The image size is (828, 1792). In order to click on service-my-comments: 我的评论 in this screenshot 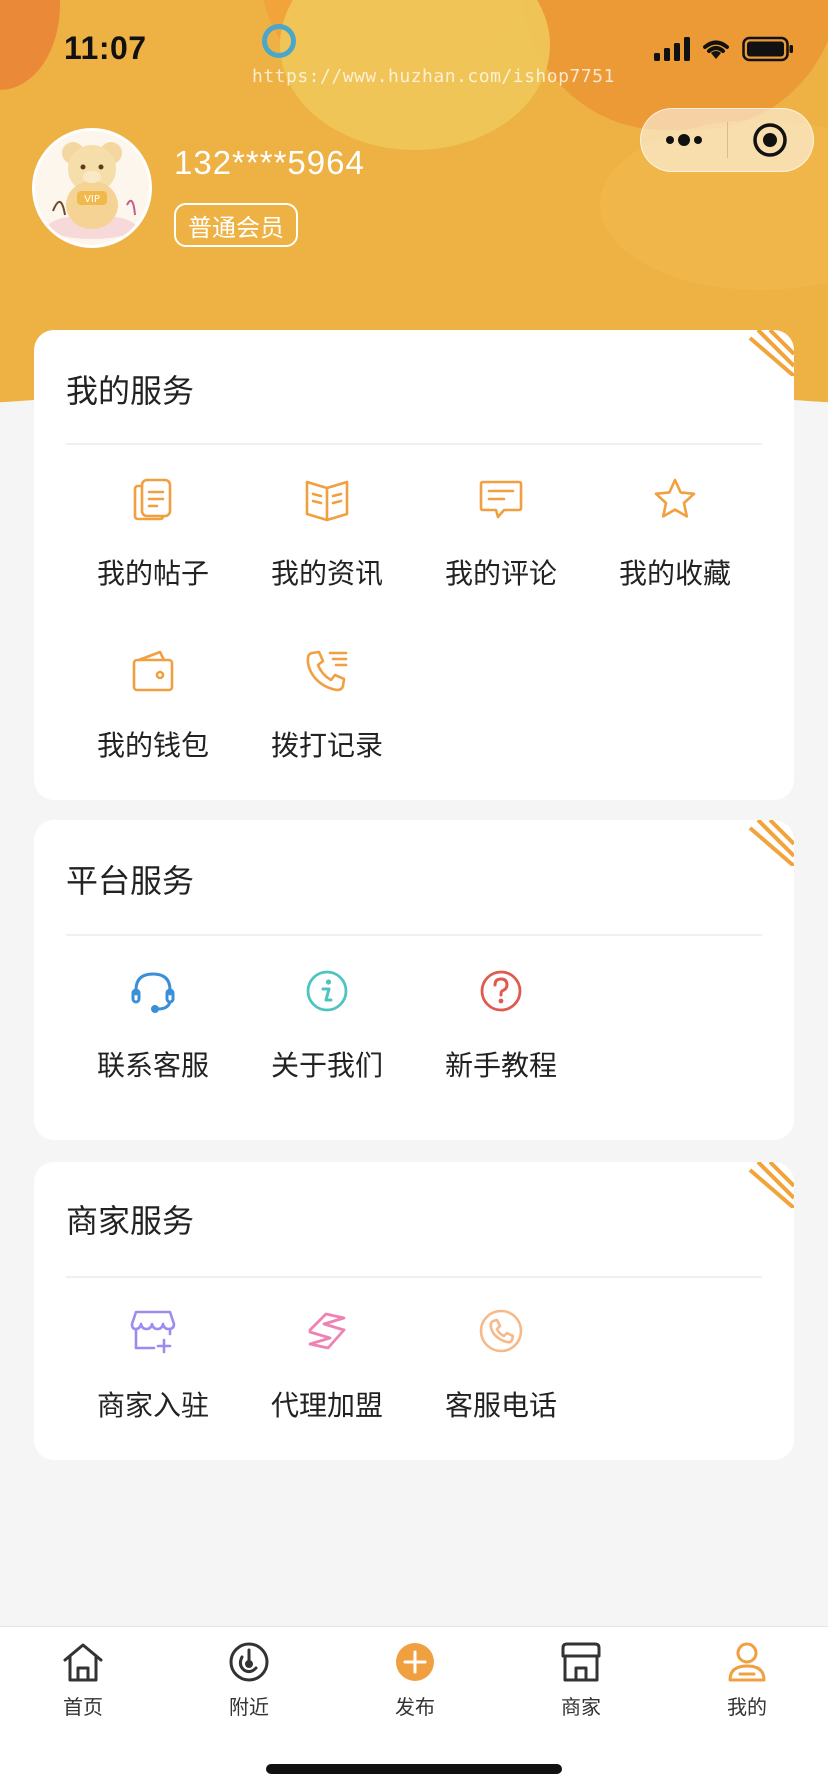, I will do `click(501, 533)`.